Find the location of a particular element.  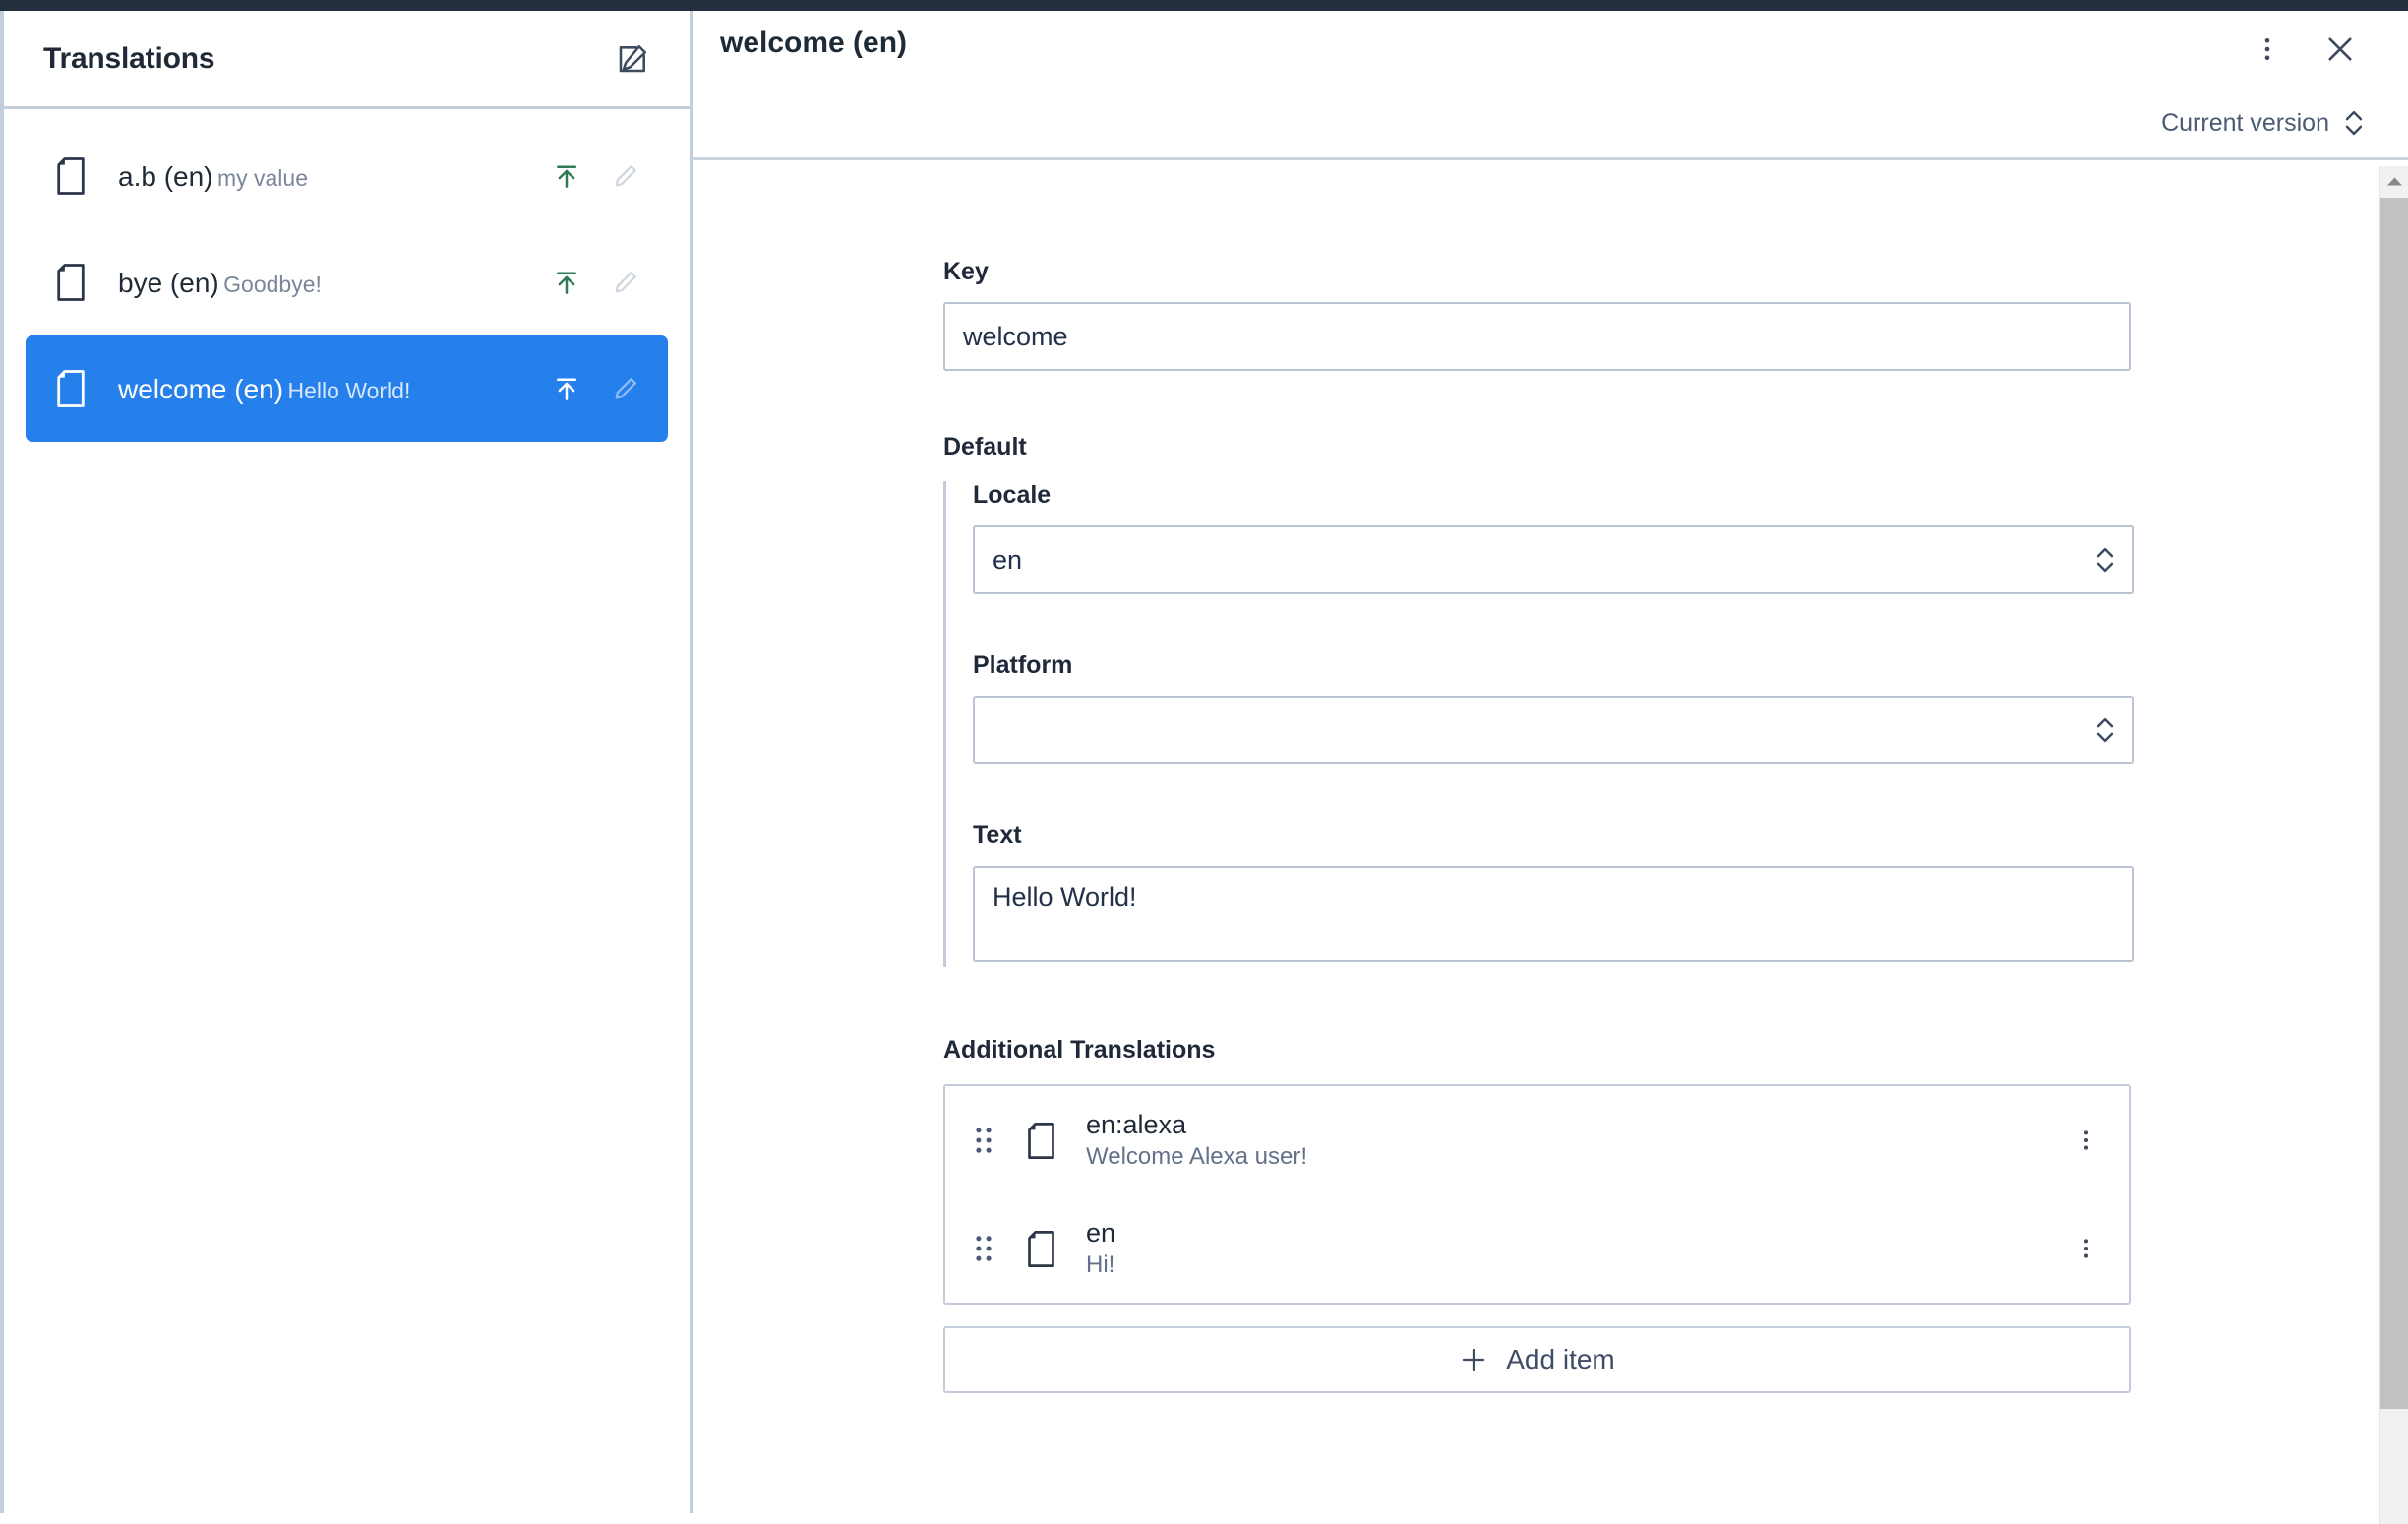

list-item-text: welcome (en) Hello World! is located at coordinates (333, 389).